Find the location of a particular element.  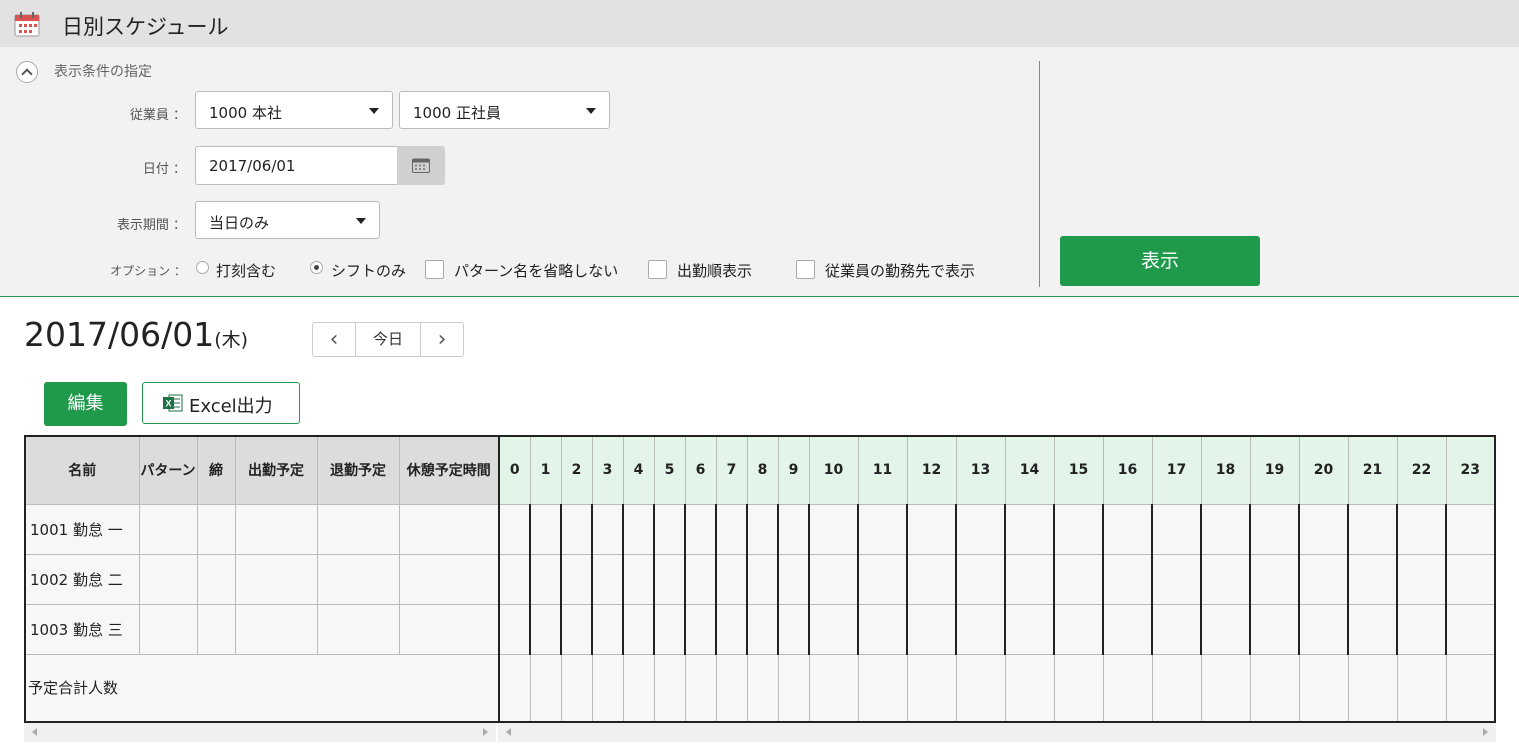

excel-export-button: X Excel出力 is located at coordinates (221, 403).